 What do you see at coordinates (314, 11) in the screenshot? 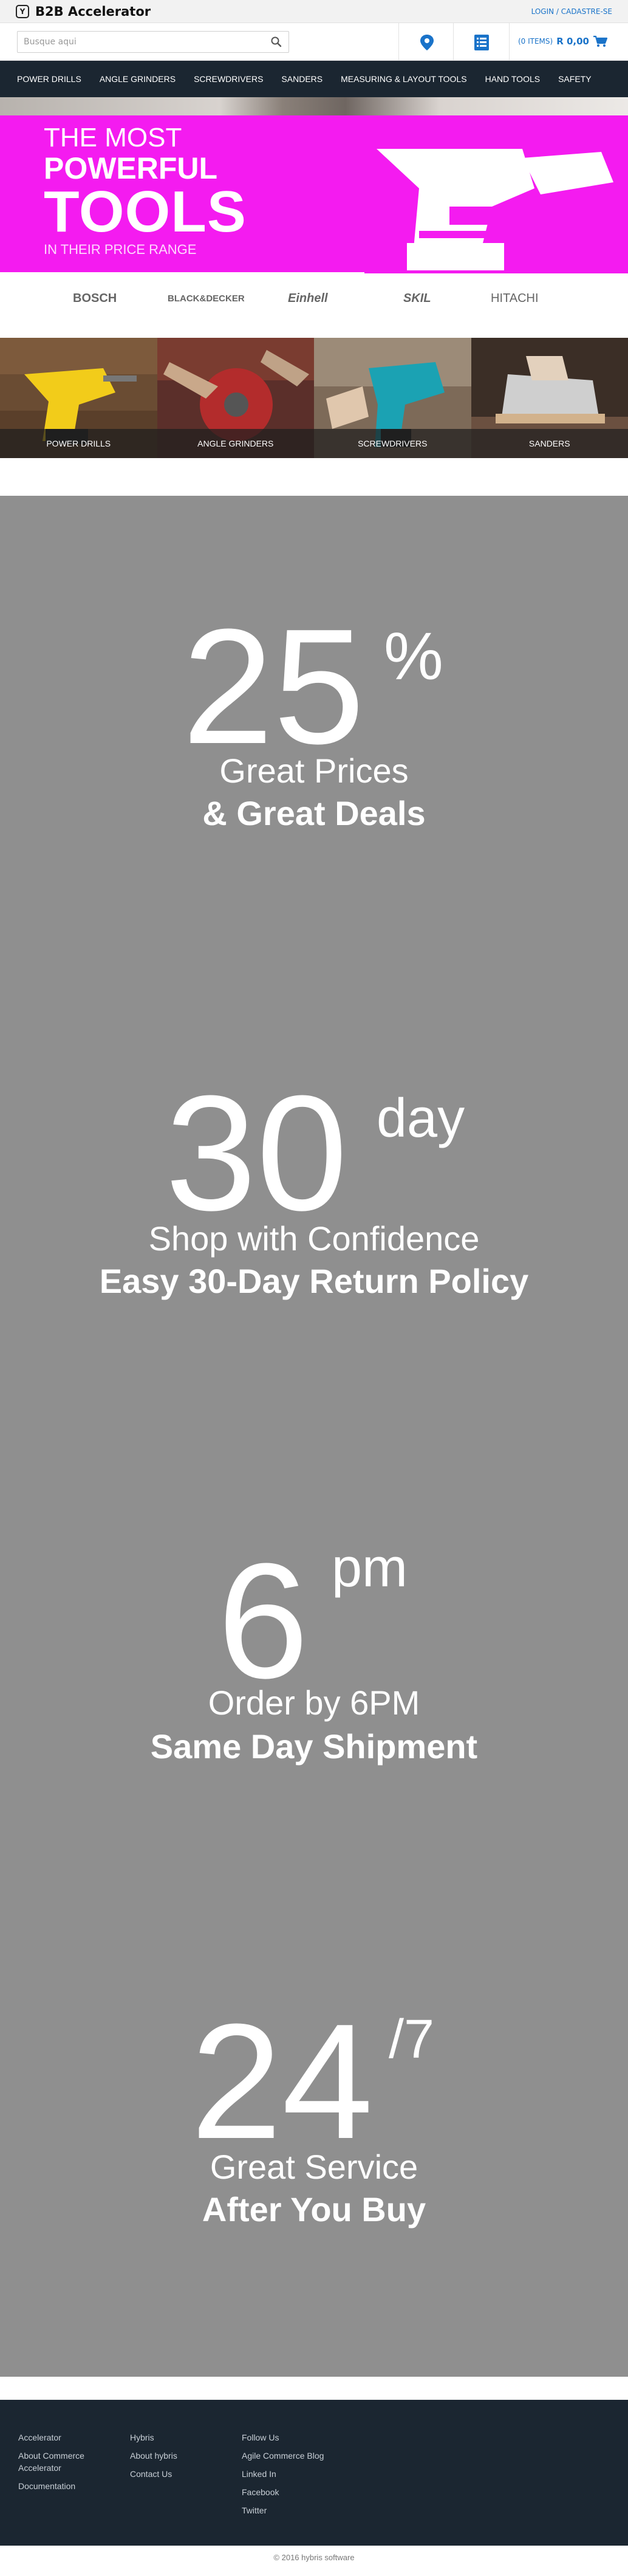
I see `top-bar: Y B2B Accelerator LOGIN / CADASTRE-SE` at bounding box center [314, 11].